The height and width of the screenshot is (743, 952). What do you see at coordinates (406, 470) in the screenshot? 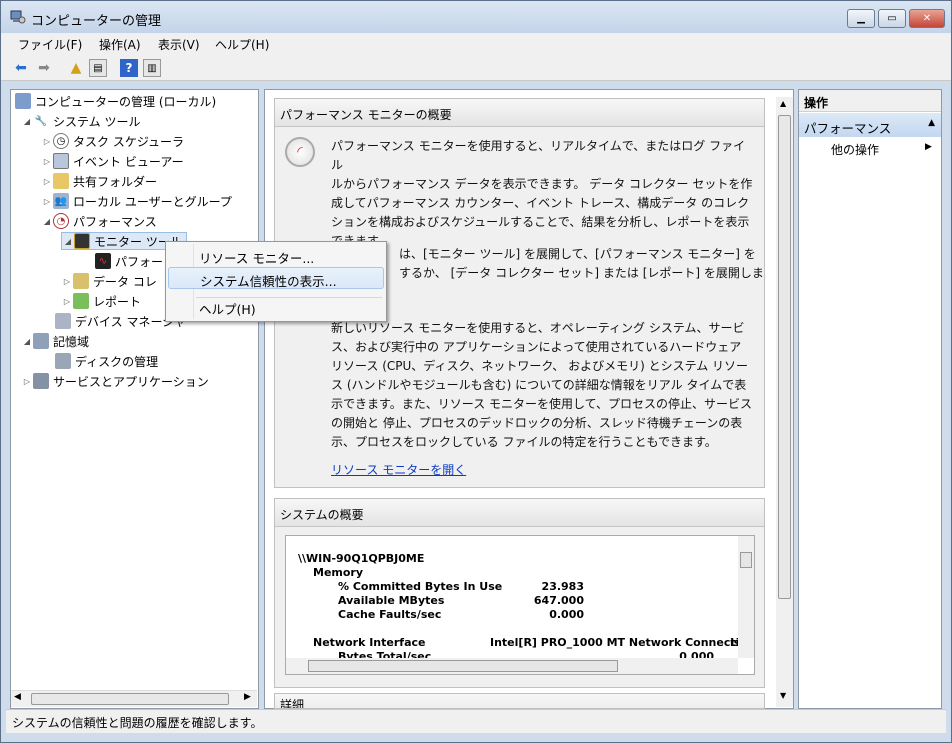
I see `open-resource-monitor-link: リソース モニターを開く` at bounding box center [406, 470].